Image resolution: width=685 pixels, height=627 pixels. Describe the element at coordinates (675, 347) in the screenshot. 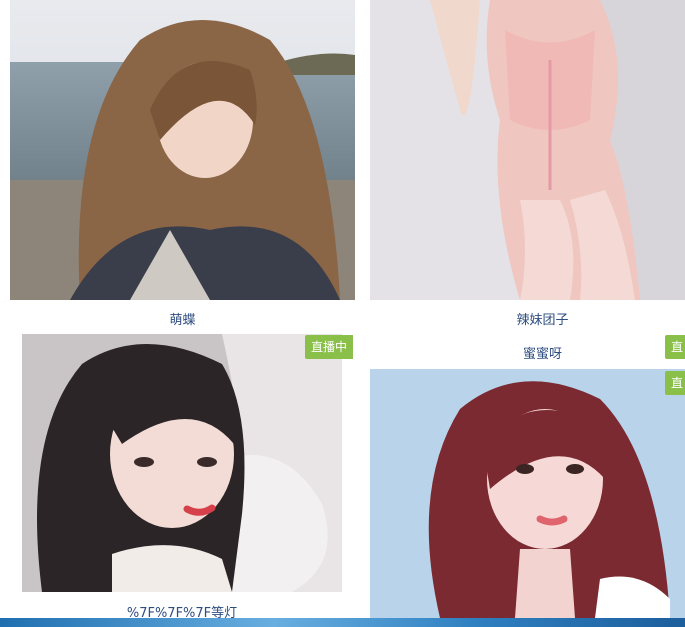

I see `live-status-badge-4: 直` at that location.